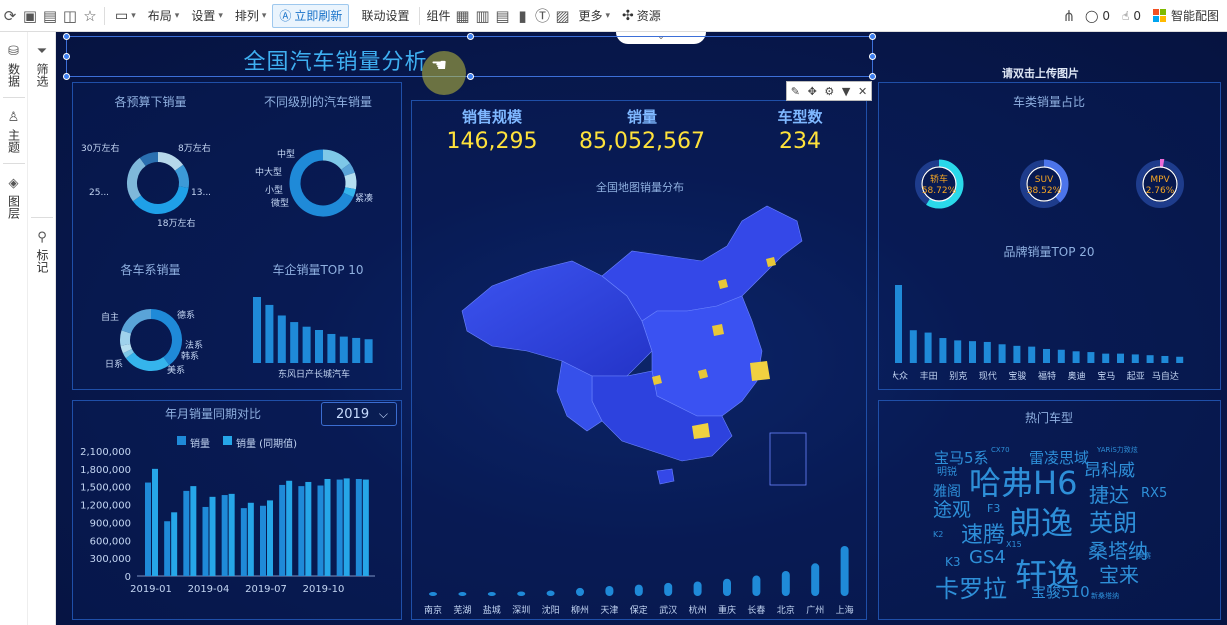 This screenshot has height=625, width=1227. I want to click on arrange-menu: 排列 ▾, so click(251, 16).